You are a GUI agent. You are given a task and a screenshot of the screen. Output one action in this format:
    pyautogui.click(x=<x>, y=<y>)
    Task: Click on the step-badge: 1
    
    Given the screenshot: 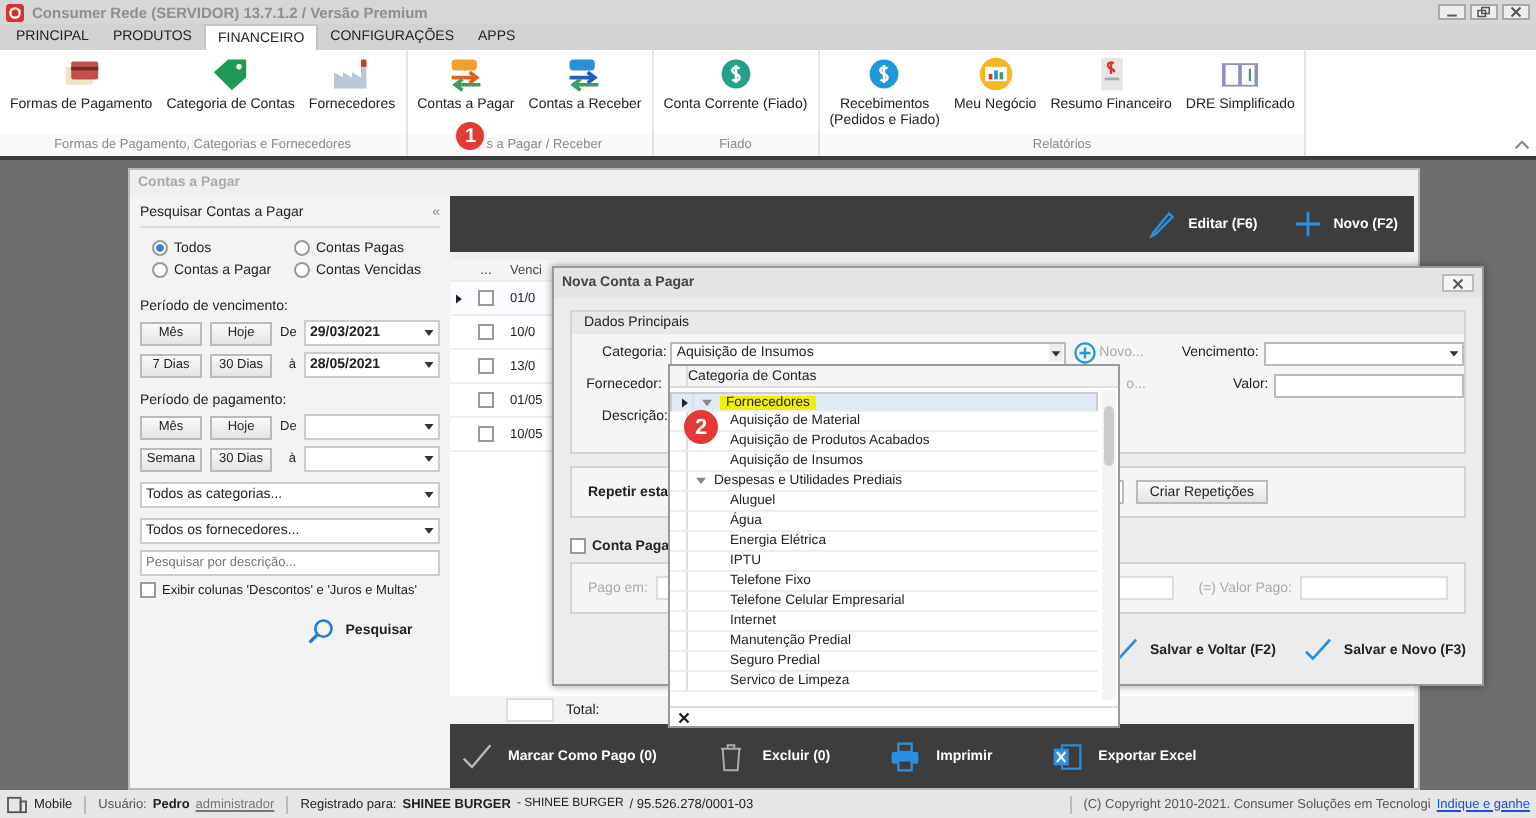 What is the action you would take?
    pyautogui.click(x=470, y=136)
    